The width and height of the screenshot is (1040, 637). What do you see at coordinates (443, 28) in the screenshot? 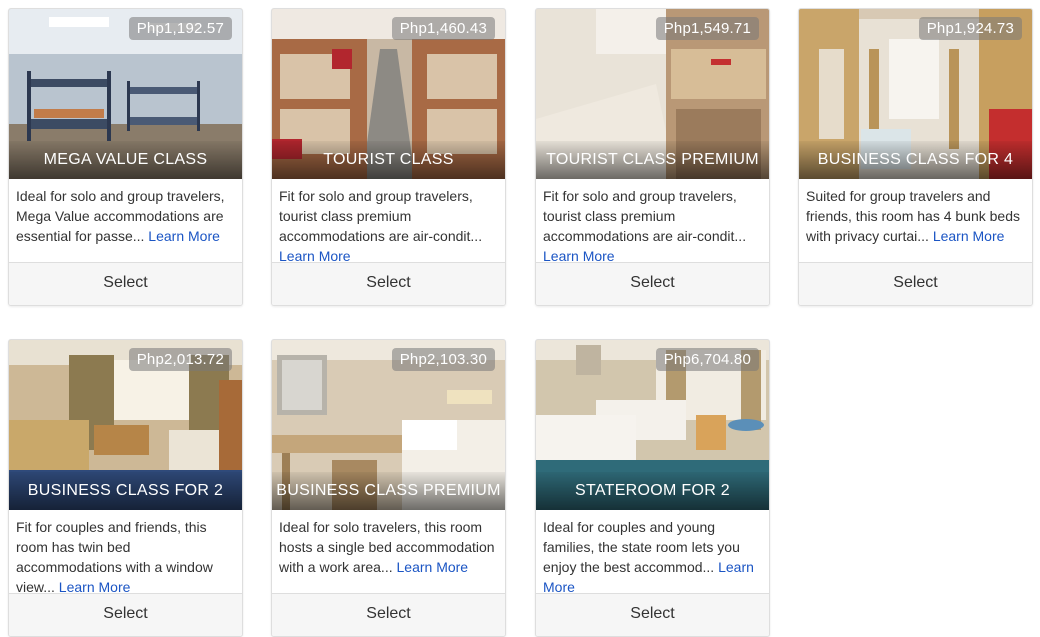
I see `price-badge: Php1,460.43` at bounding box center [443, 28].